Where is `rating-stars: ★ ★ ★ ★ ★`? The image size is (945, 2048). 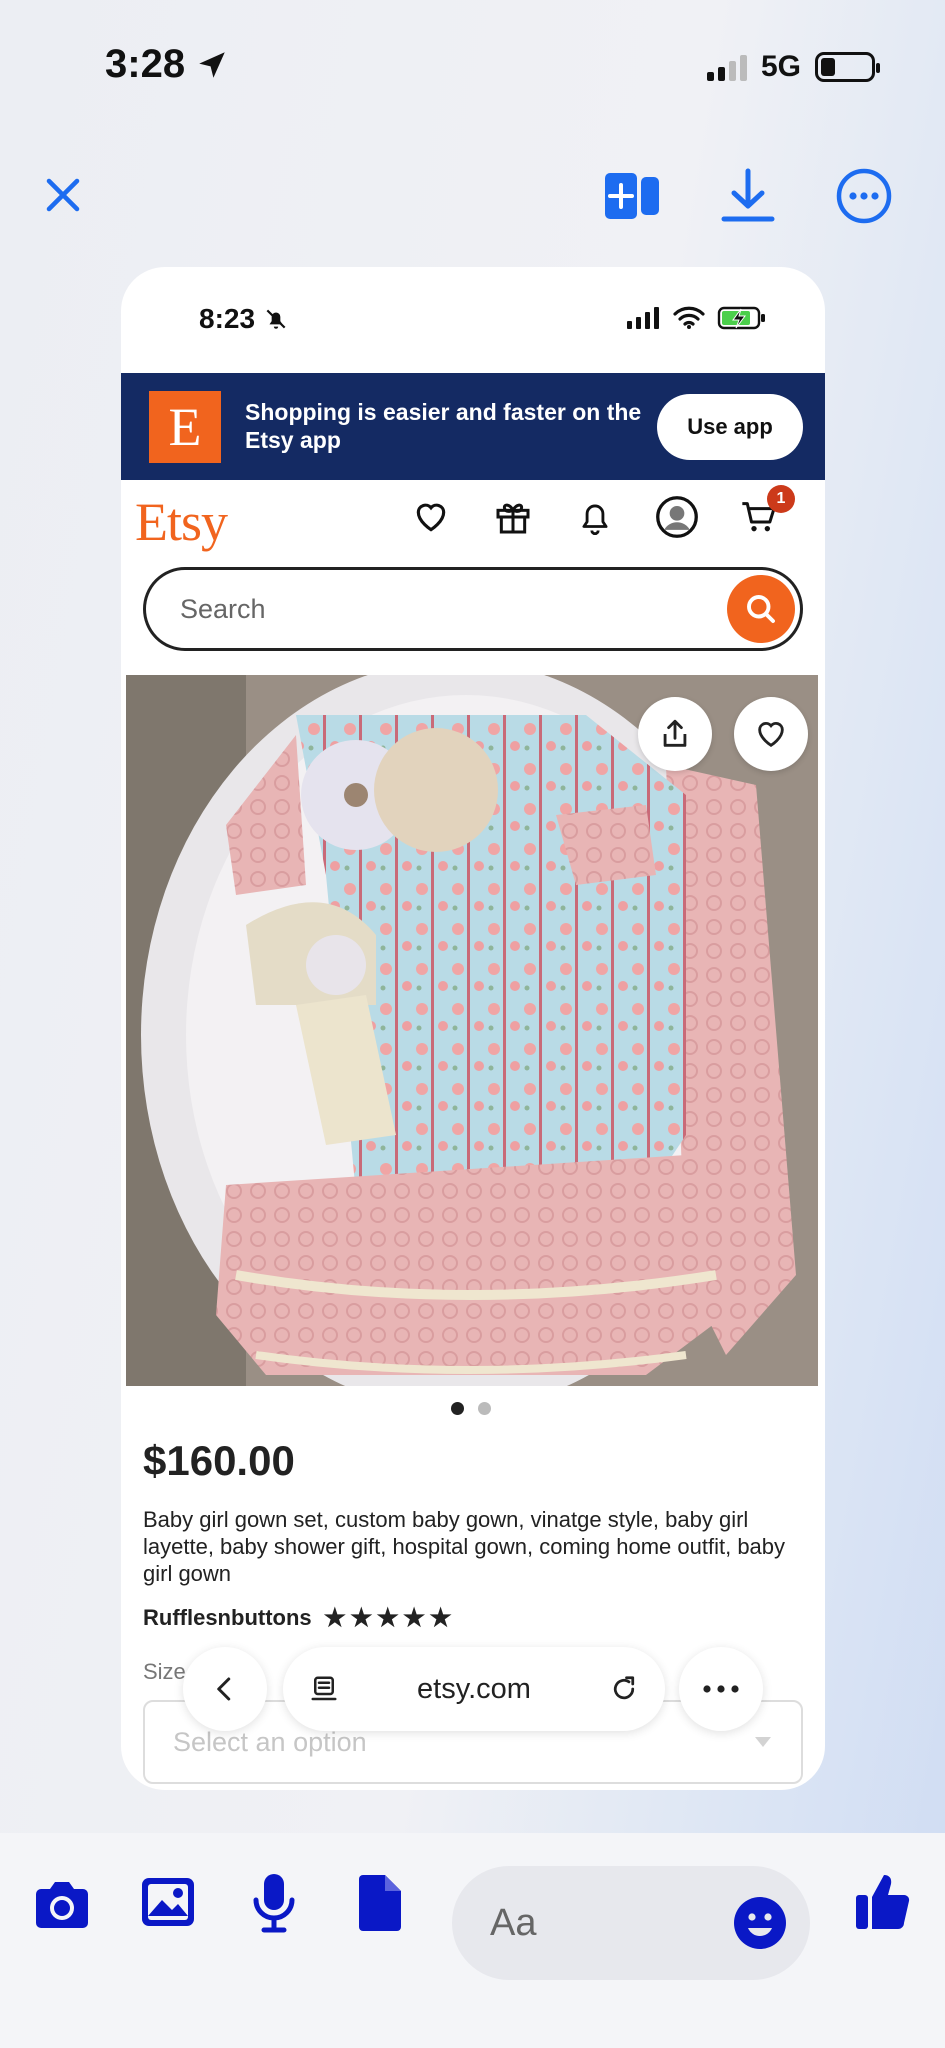 rating-stars: ★ ★ ★ ★ ★ is located at coordinates (388, 1618).